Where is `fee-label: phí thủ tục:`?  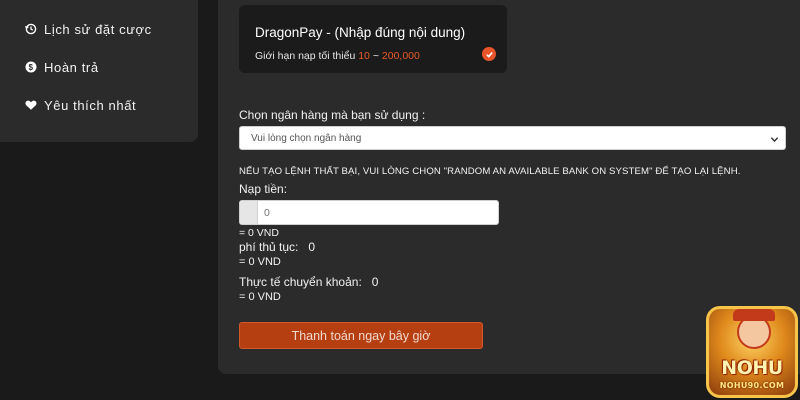
fee-label: phí thủ tục: is located at coordinates (269, 247).